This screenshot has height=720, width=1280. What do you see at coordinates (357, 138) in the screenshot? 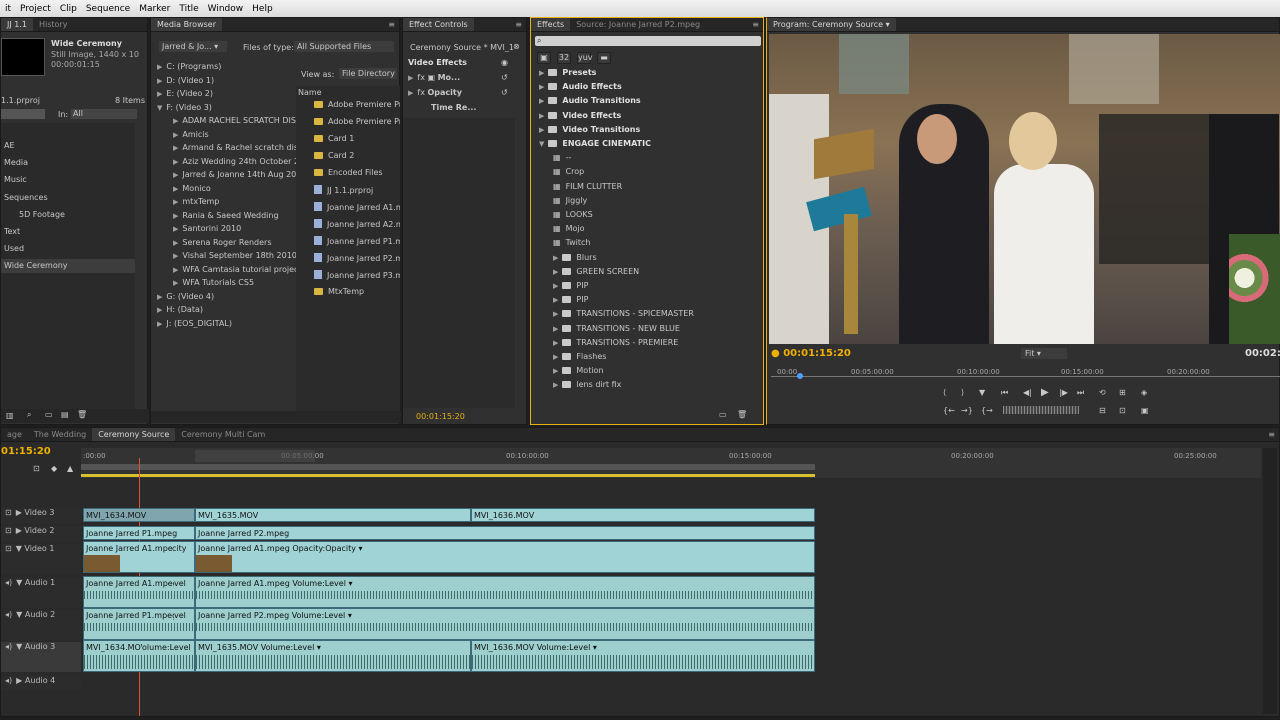
I see `file-item: Card 1` at bounding box center [357, 138].